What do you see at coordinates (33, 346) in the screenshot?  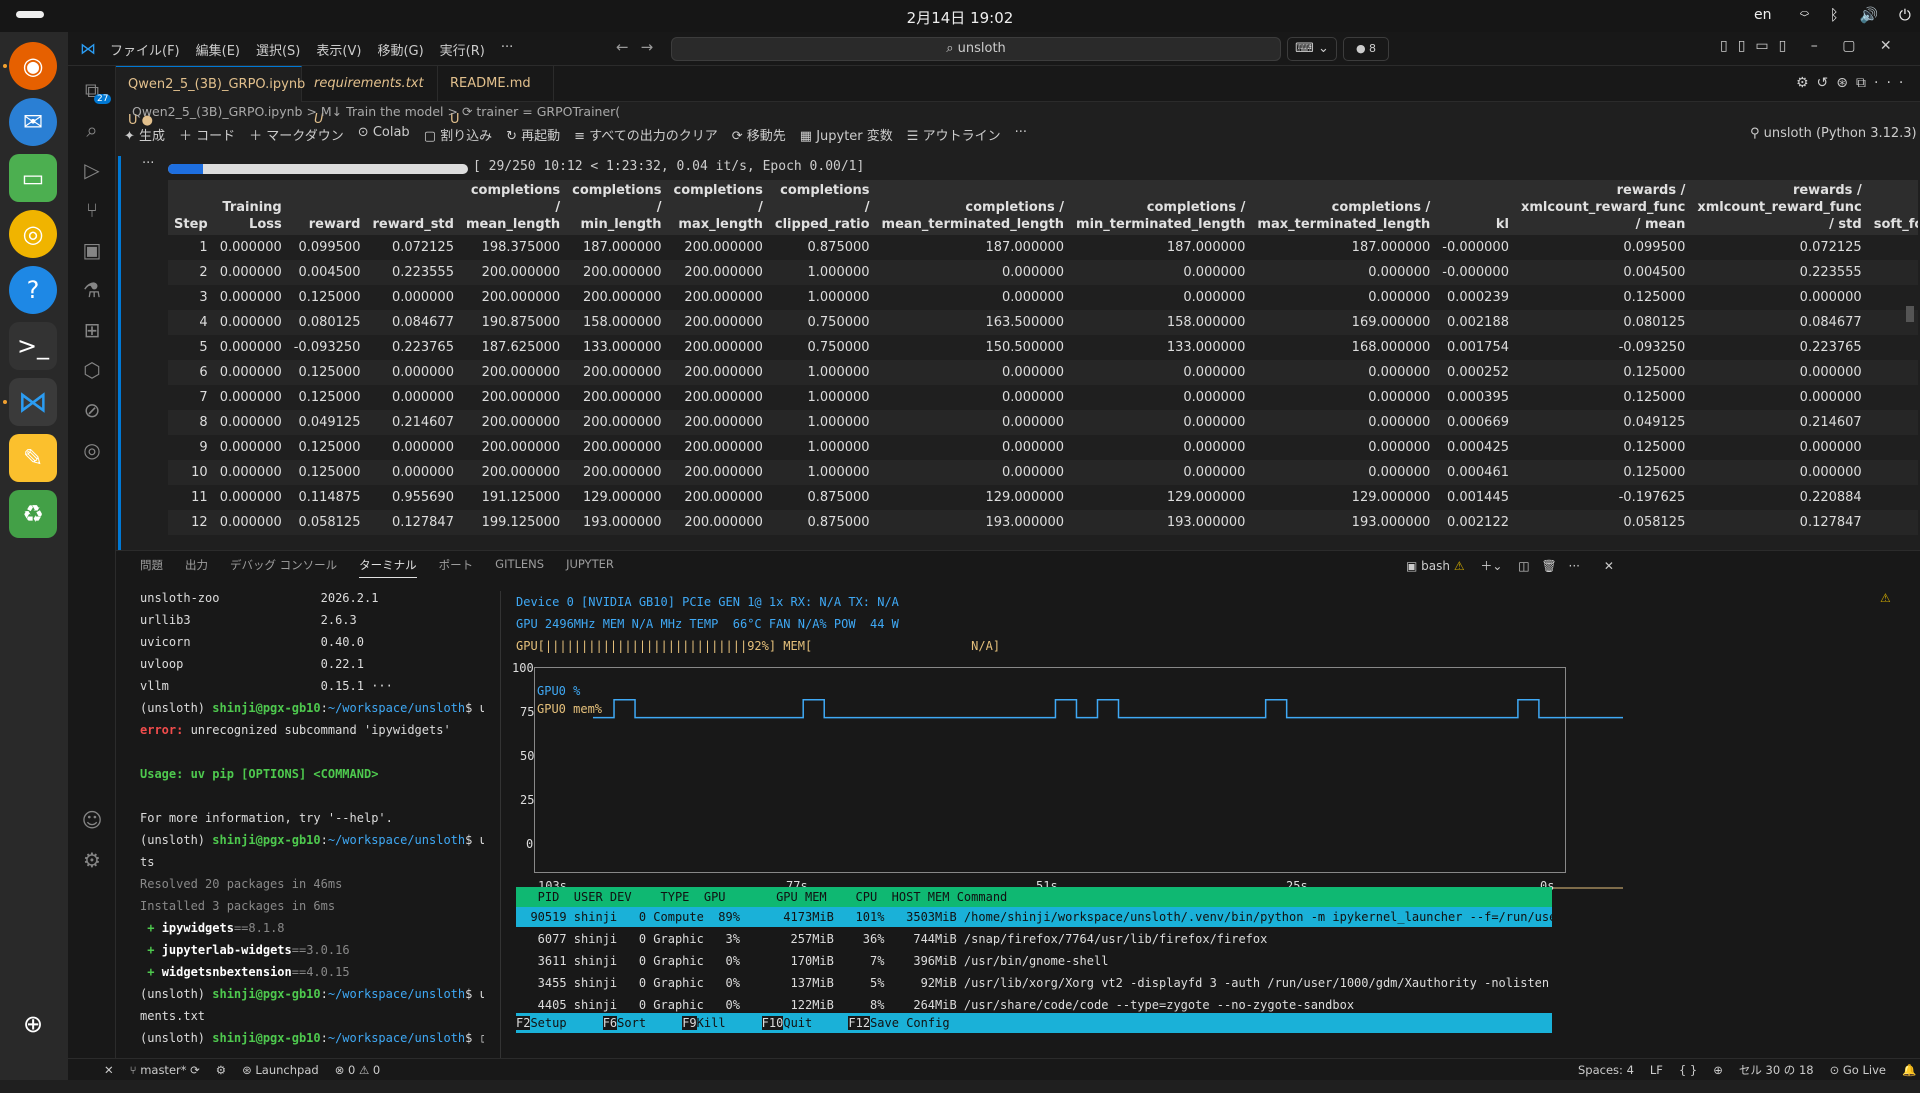 I see `terminal-icon: >_` at bounding box center [33, 346].